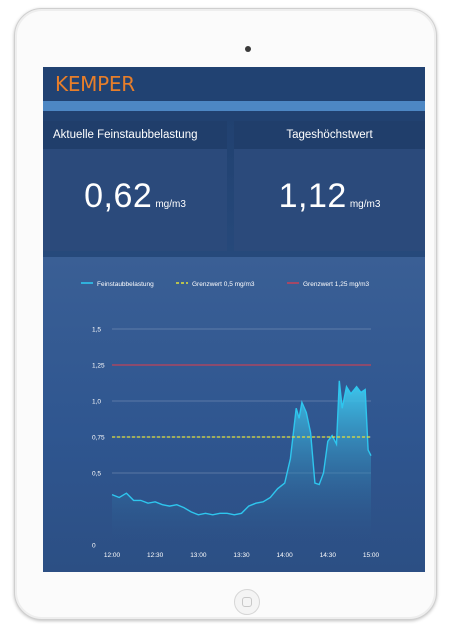 The image size is (449, 624). What do you see at coordinates (371, 555) in the screenshot?
I see `x-tick-label: 15:00` at bounding box center [371, 555].